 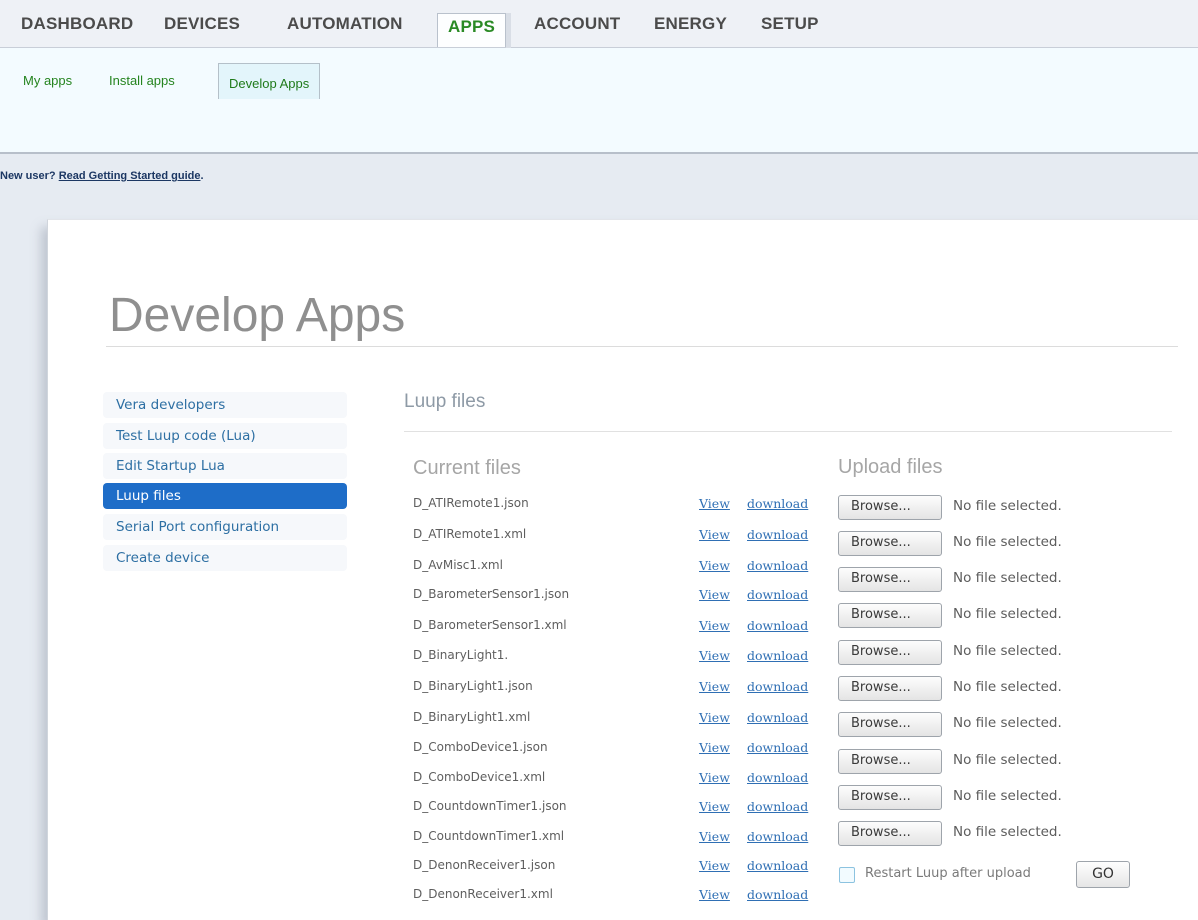 What do you see at coordinates (479, 777) in the screenshot?
I see `file-name: D_ComboDevice1.xml` at bounding box center [479, 777].